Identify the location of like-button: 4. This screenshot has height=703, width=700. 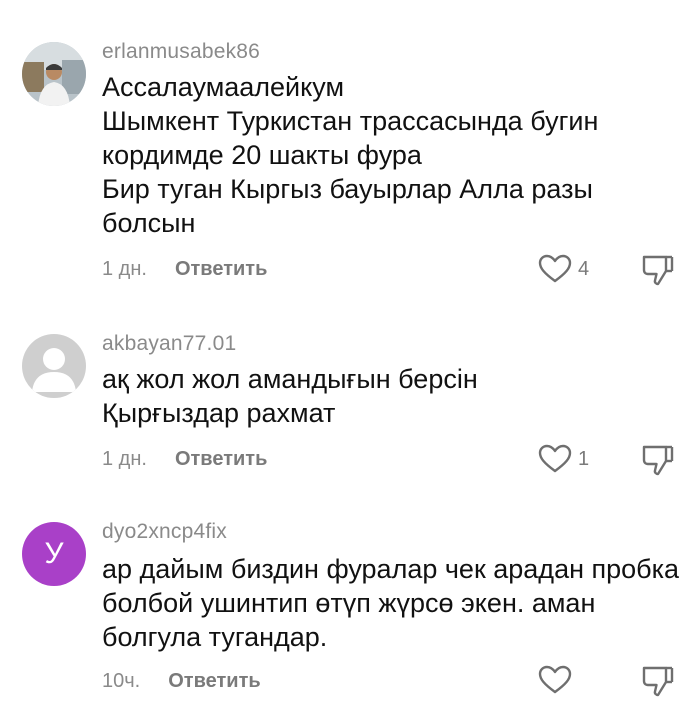
(563, 269).